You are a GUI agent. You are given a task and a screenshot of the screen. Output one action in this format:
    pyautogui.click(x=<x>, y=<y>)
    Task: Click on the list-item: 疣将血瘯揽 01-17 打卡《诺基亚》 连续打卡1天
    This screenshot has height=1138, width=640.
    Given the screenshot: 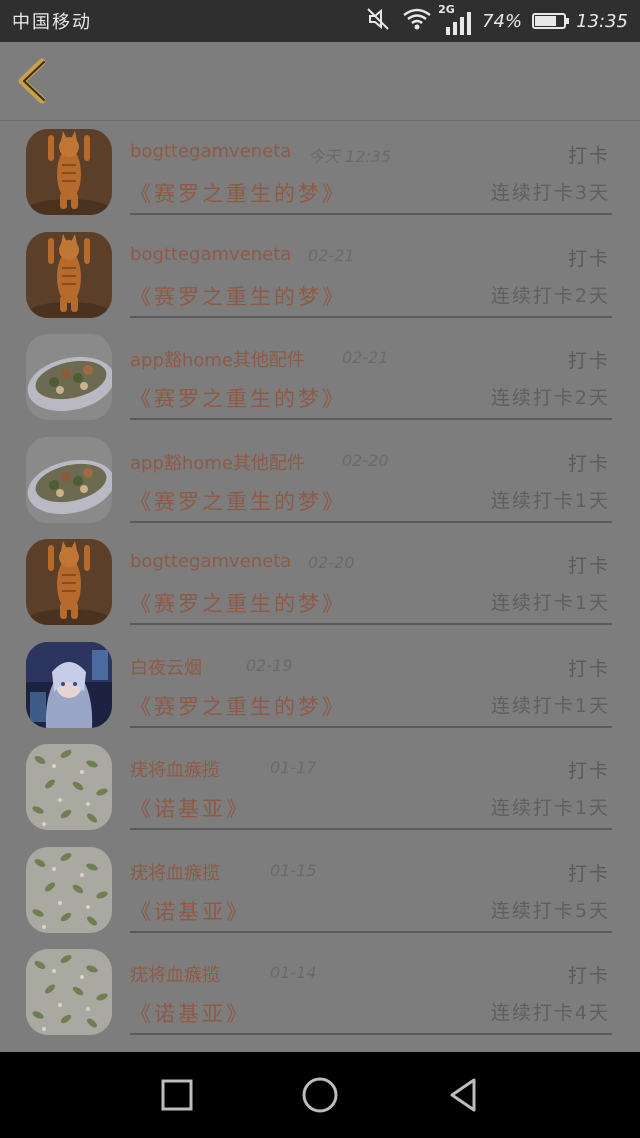 What is the action you would take?
    pyautogui.click(x=320, y=787)
    